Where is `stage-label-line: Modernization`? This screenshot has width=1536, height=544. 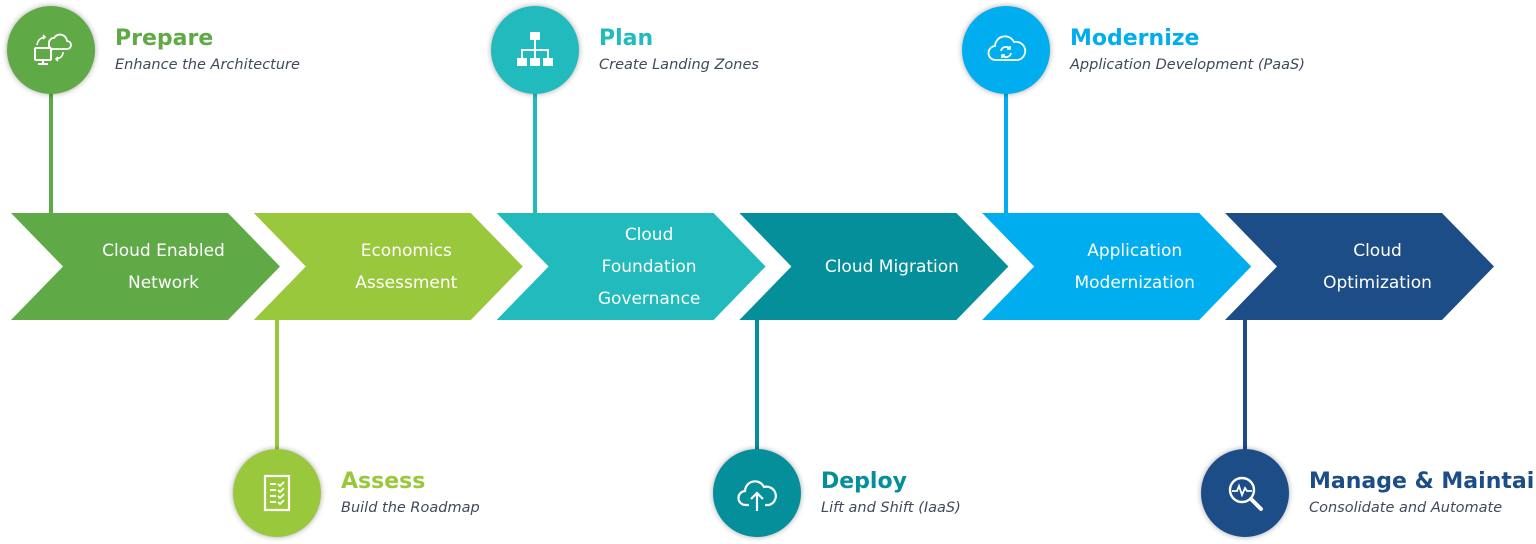
stage-label-line: Modernization is located at coordinates (1134, 283).